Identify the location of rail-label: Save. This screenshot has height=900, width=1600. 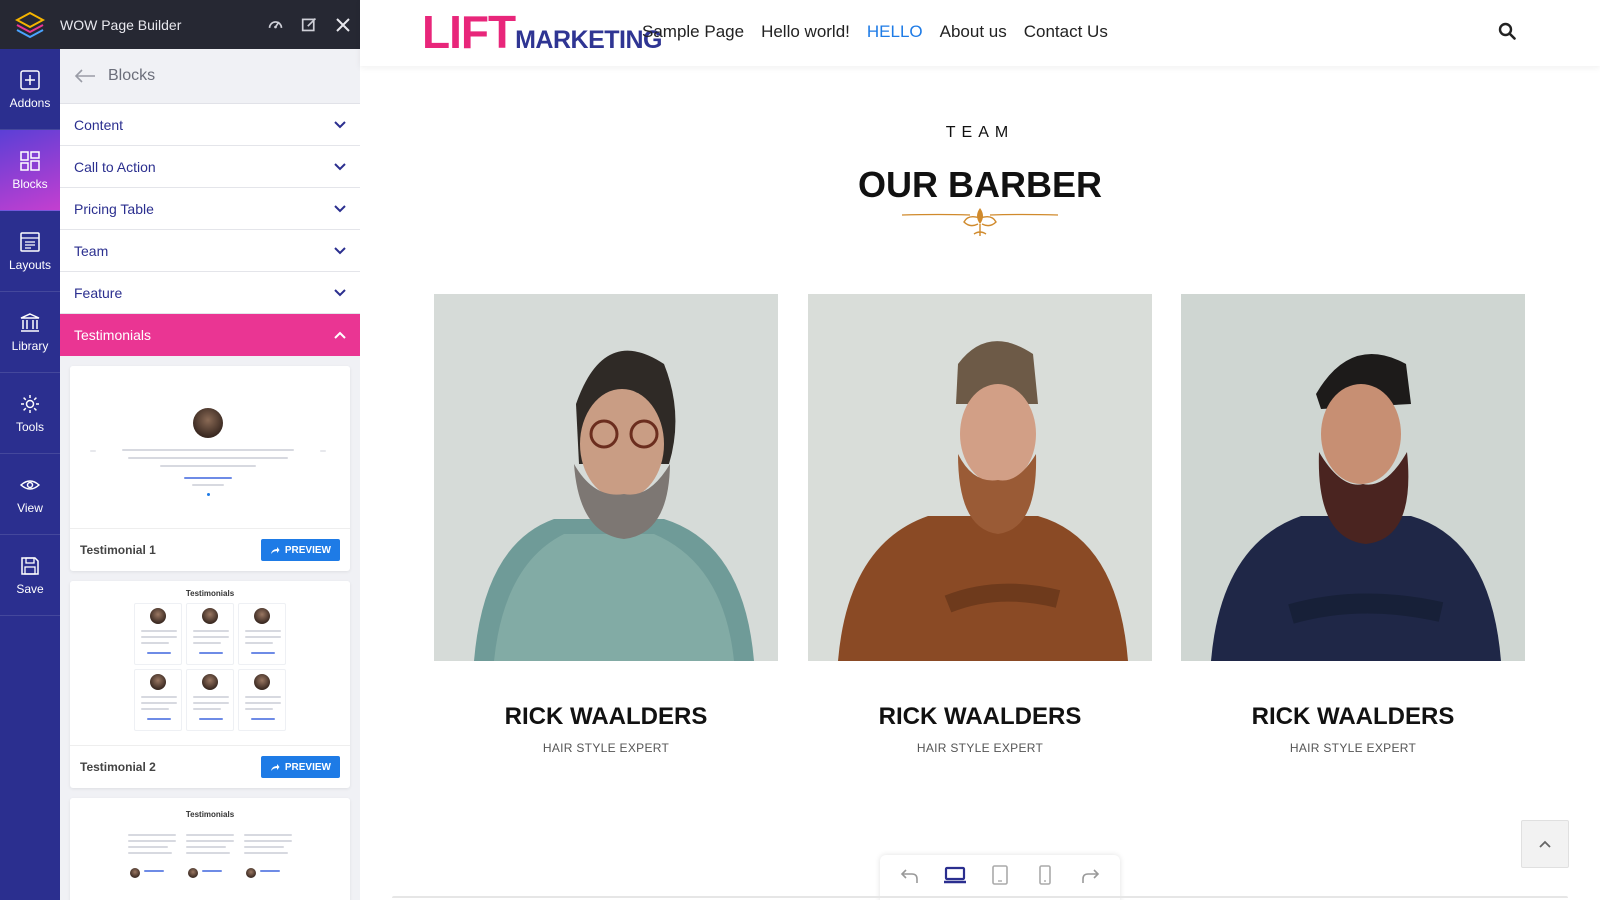
(30, 588).